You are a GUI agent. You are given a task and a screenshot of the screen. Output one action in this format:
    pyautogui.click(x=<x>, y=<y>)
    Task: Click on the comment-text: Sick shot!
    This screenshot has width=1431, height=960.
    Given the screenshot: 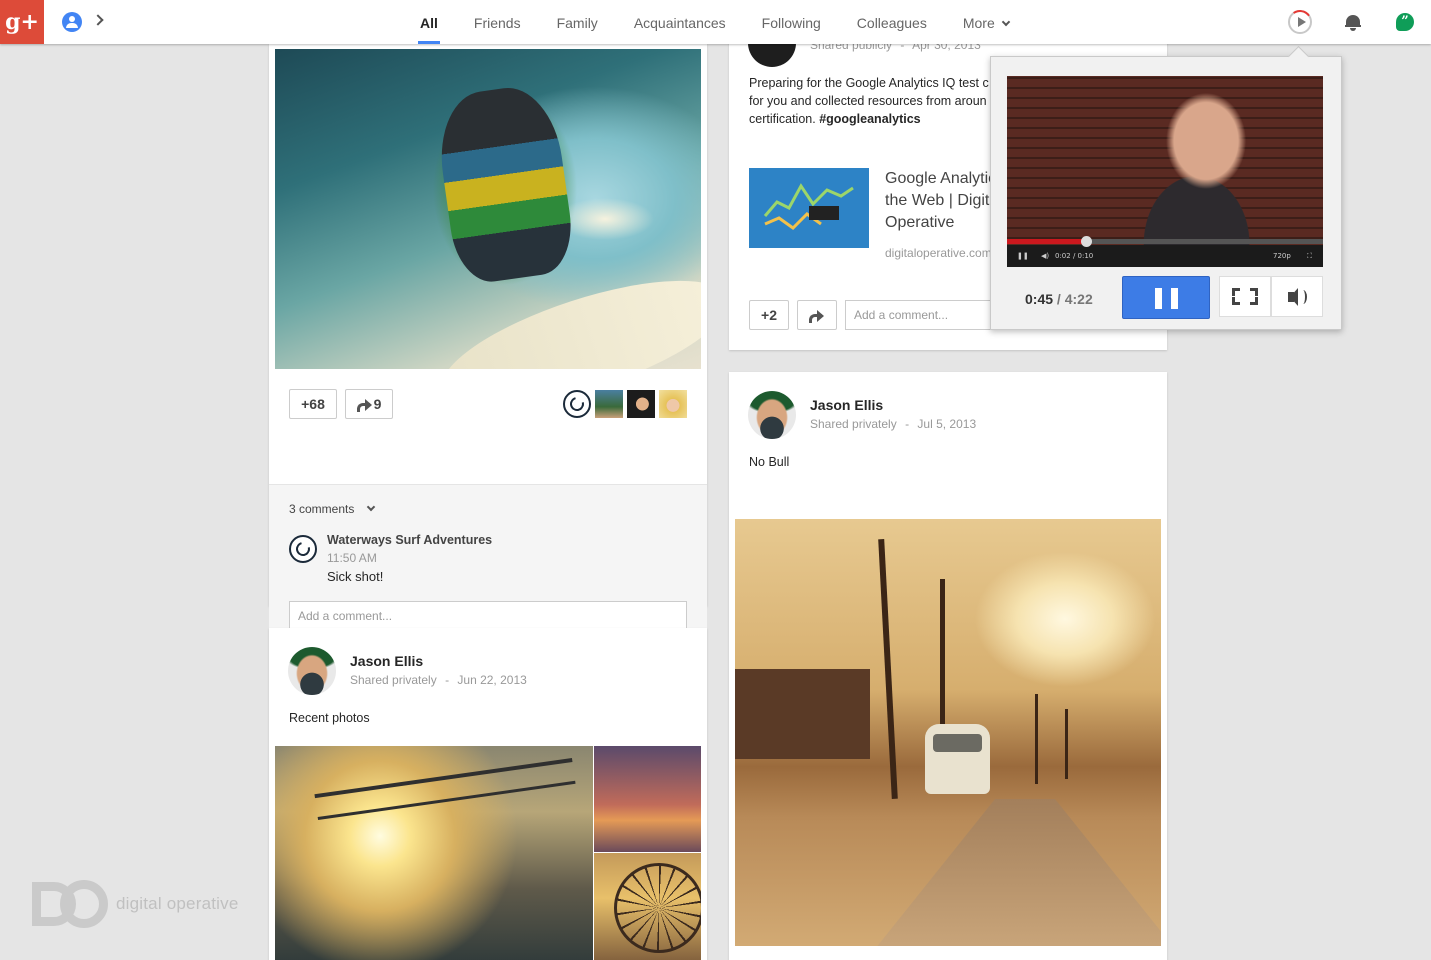 What is the action you would take?
    pyautogui.click(x=355, y=576)
    